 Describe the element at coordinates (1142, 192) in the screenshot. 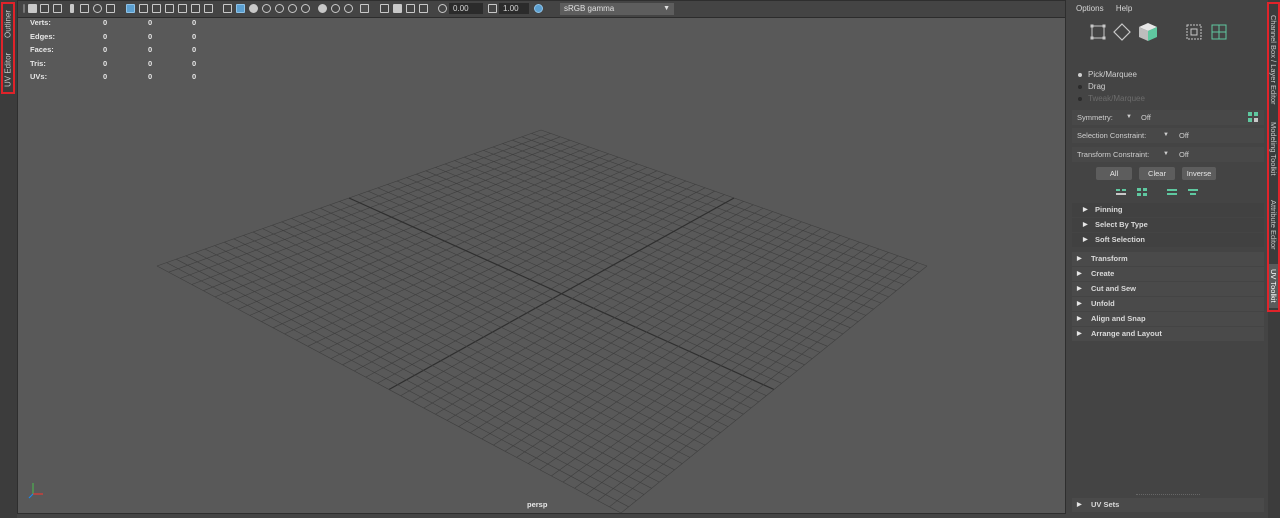

I see `select-shell-icon` at that location.